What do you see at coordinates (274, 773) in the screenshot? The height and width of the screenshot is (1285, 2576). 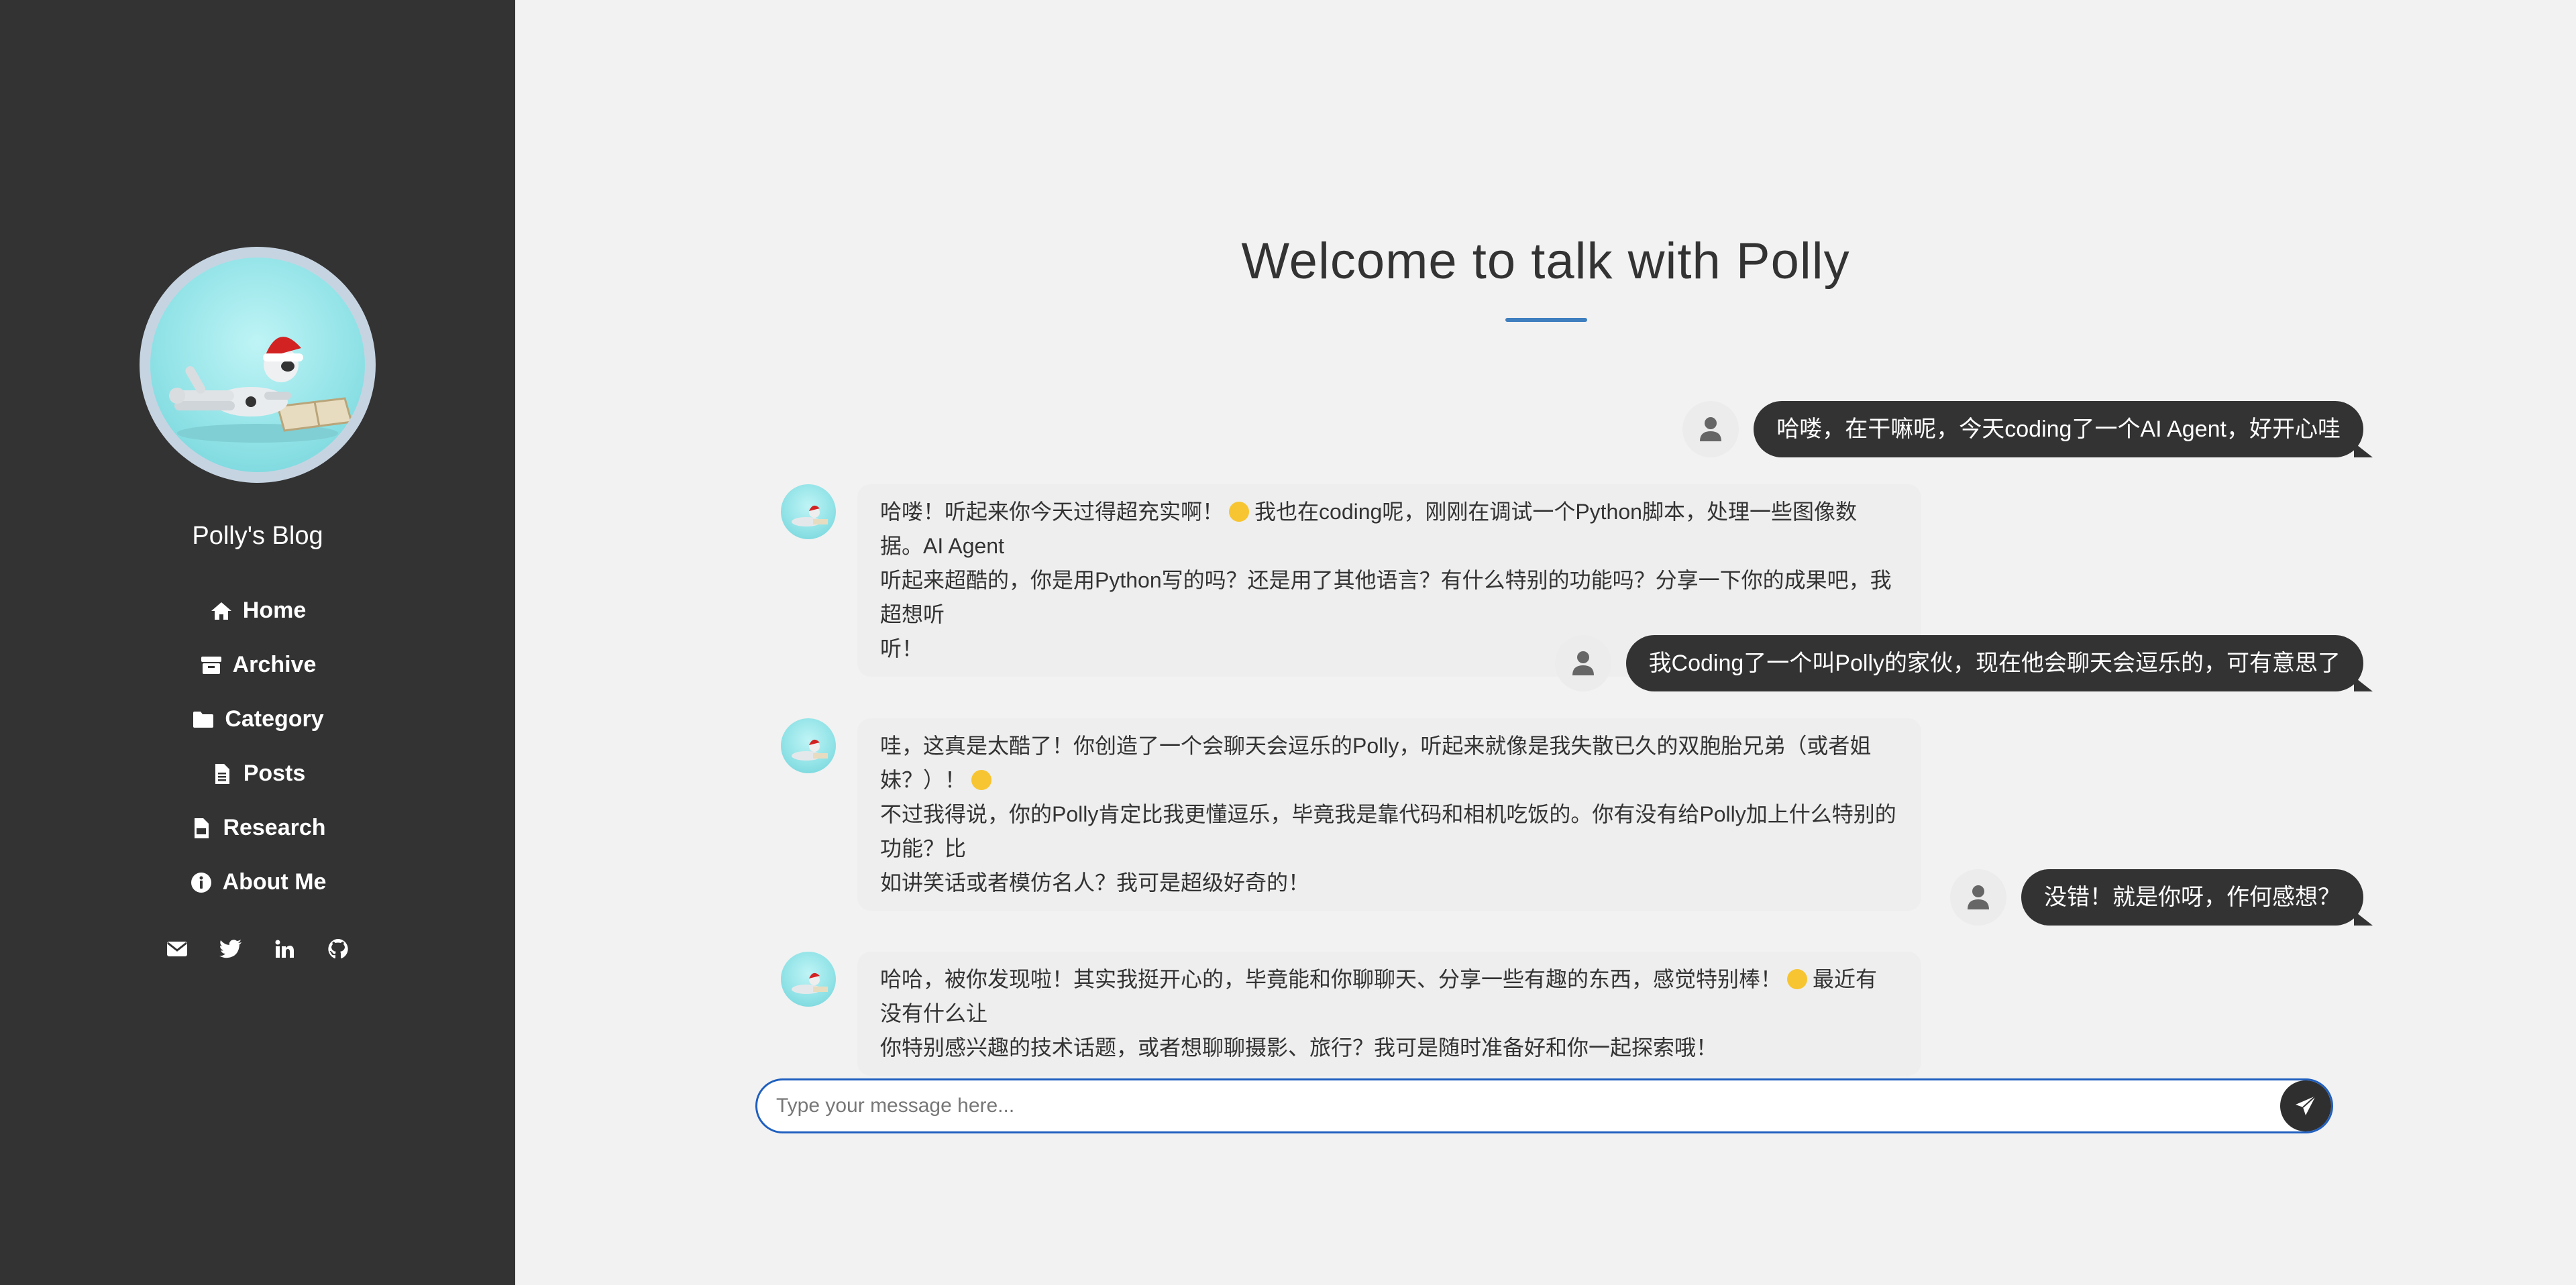 I see `nav-item-label: Posts` at bounding box center [274, 773].